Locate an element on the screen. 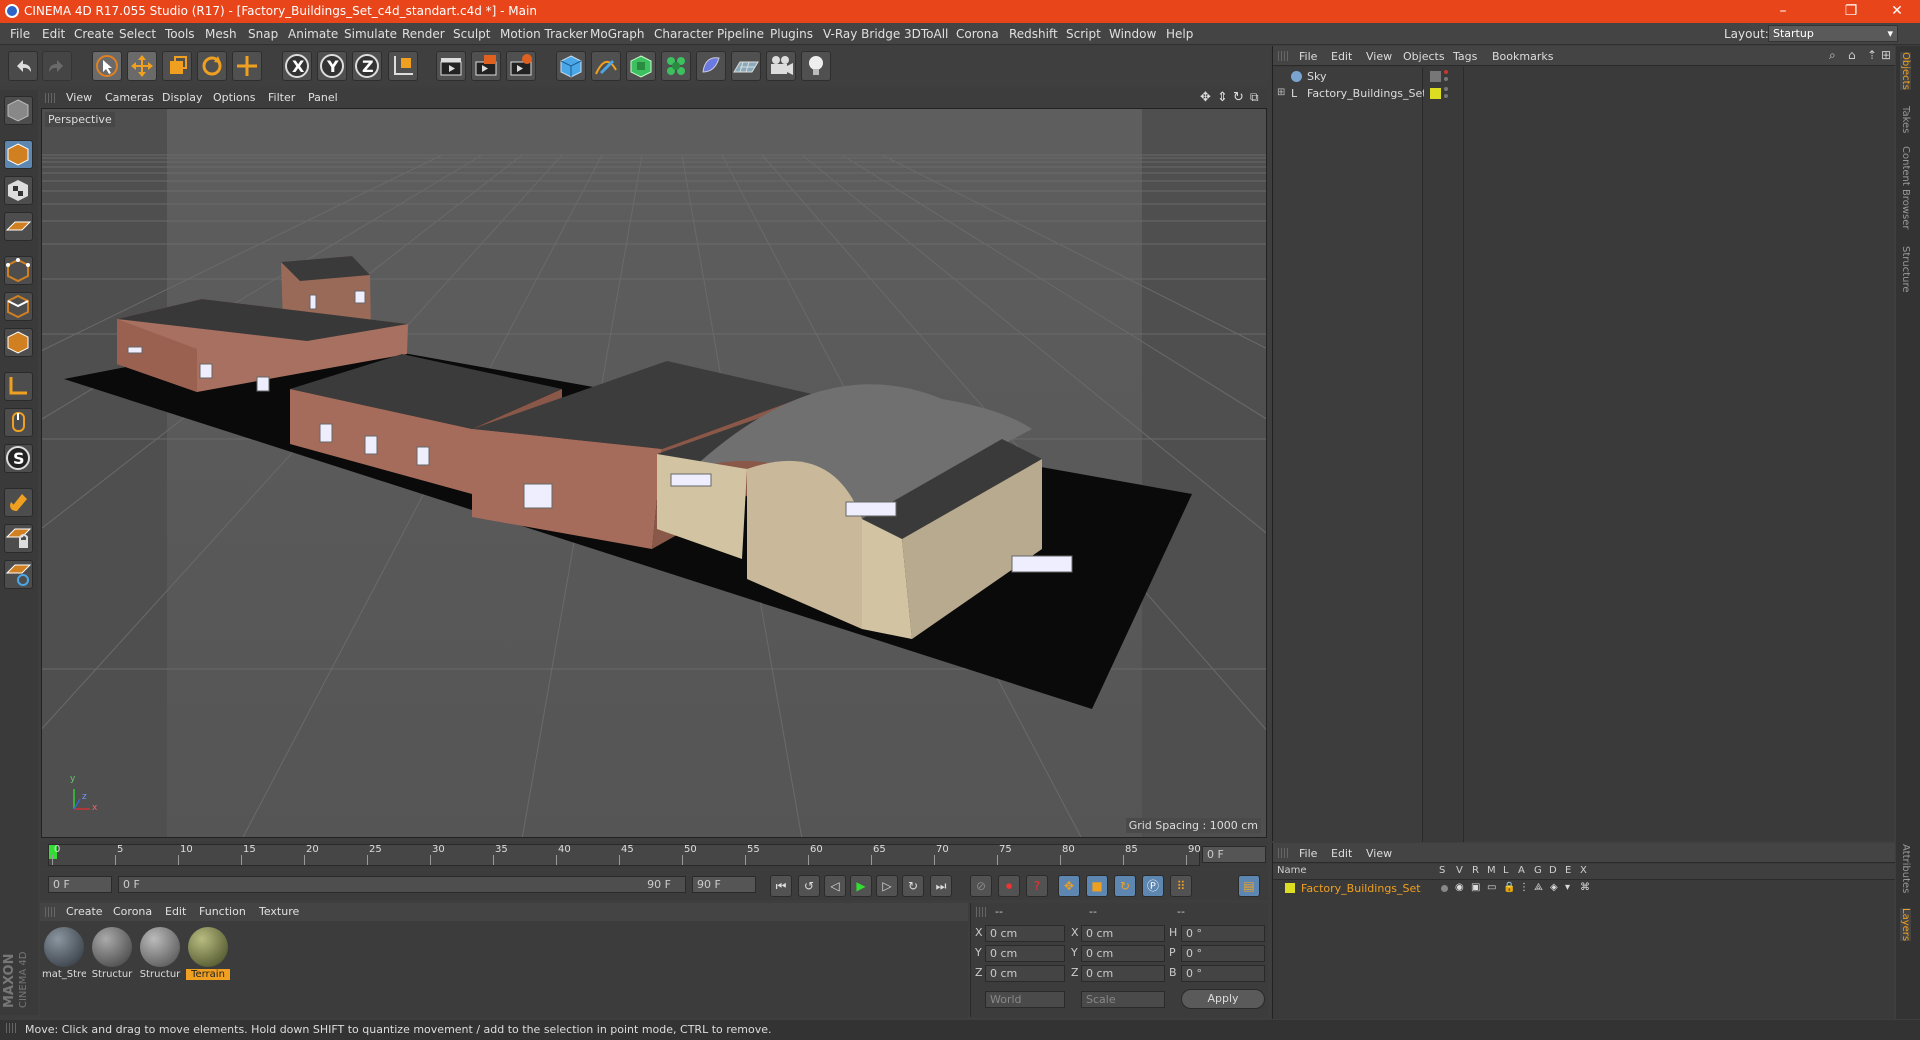 This screenshot has height=1040, width=1920. pos-z-field: 0 cm is located at coordinates (1025, 973).